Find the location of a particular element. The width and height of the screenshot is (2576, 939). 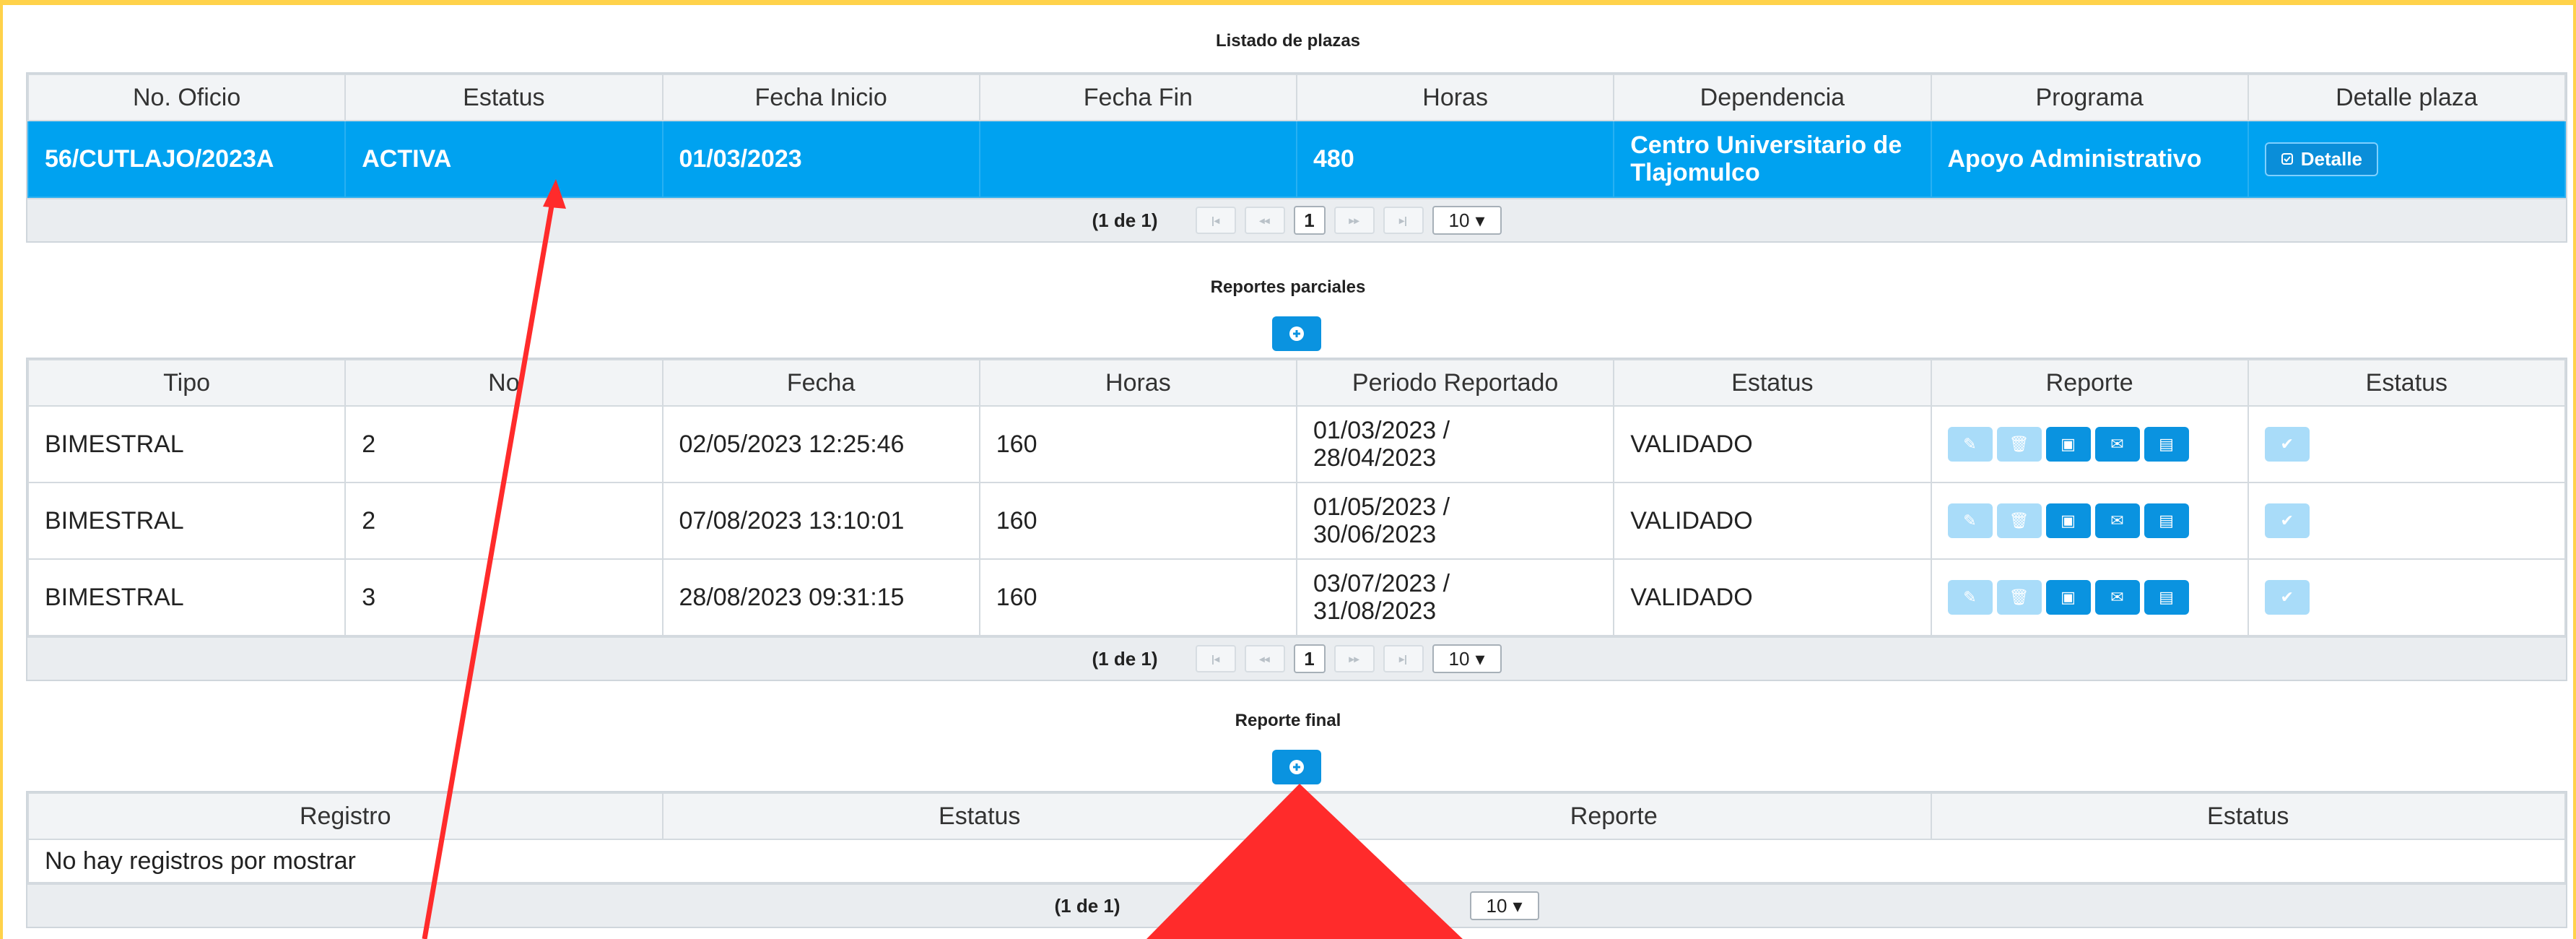

col-header: Registro is located at coordinates (345, 816).